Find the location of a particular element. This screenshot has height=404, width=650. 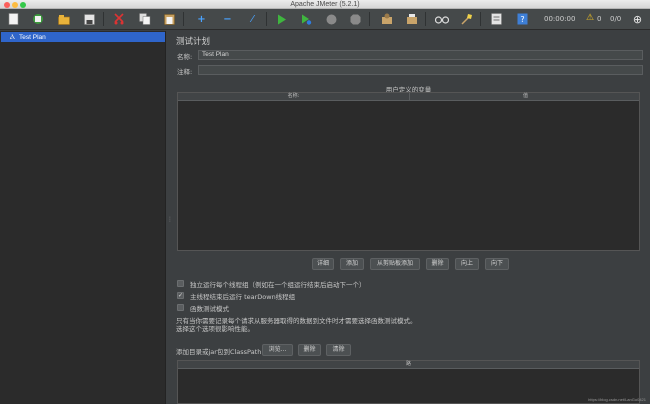

elapsed-timer: 00:00:00 is located at coordinates (560, 19).